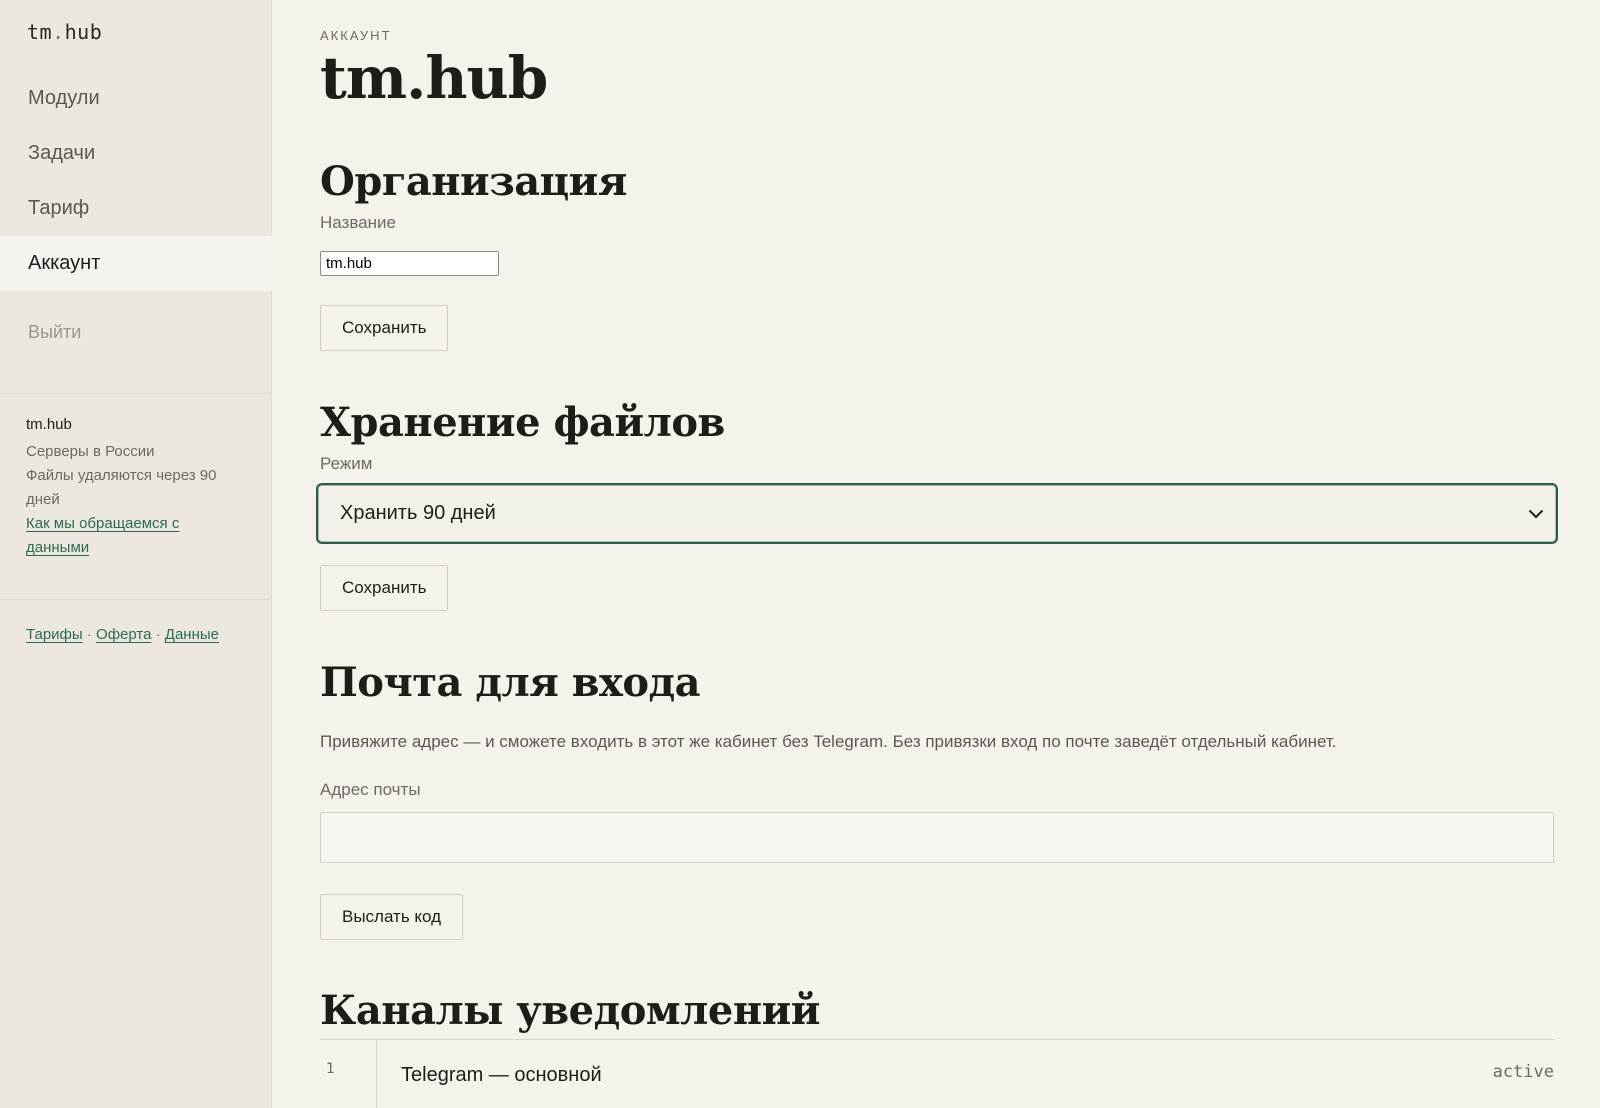 This screenshot has height=1108, width=1600. I want to click on chevron-down-icon, so click(1536, 516).